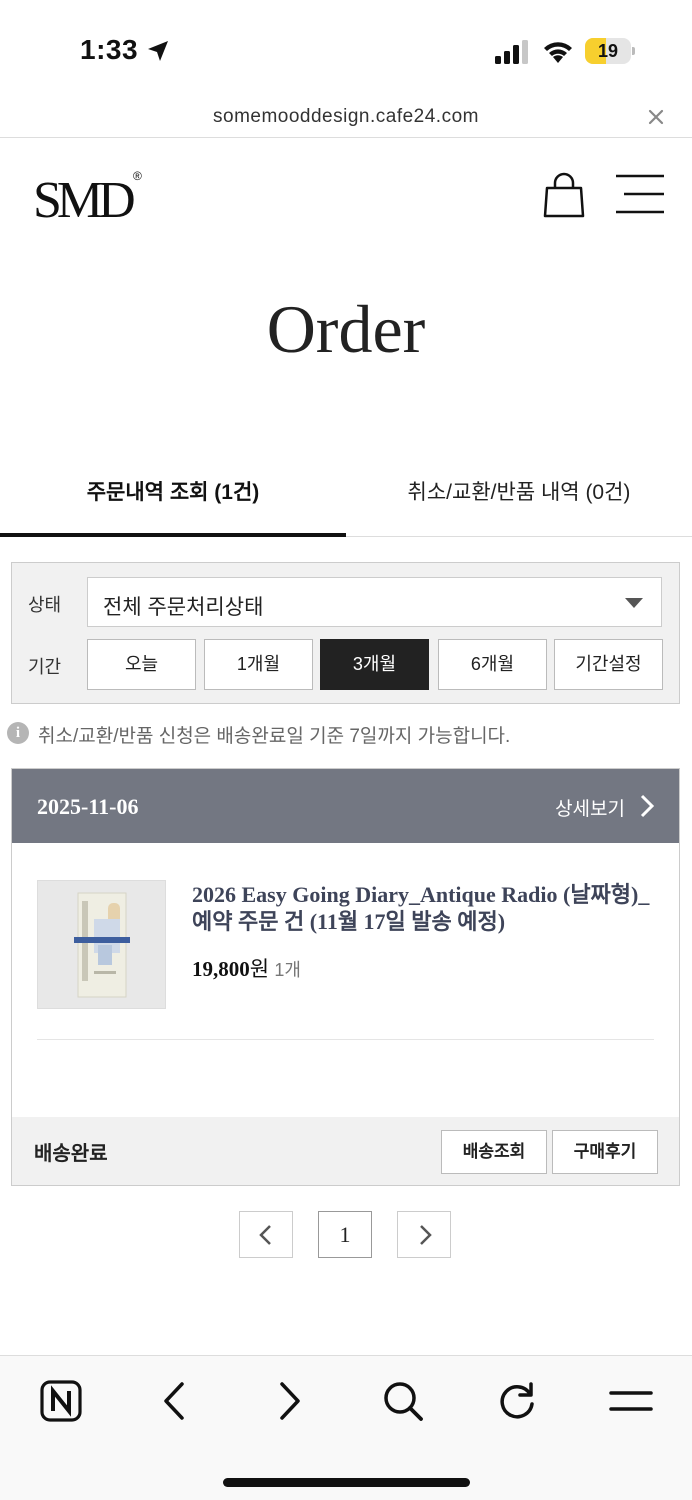 The image size is (692, 1500). What do you see at coordinates (137, 176) in the screenshot?
I see `registered-mark: ®` at bounding box center [137, 176].